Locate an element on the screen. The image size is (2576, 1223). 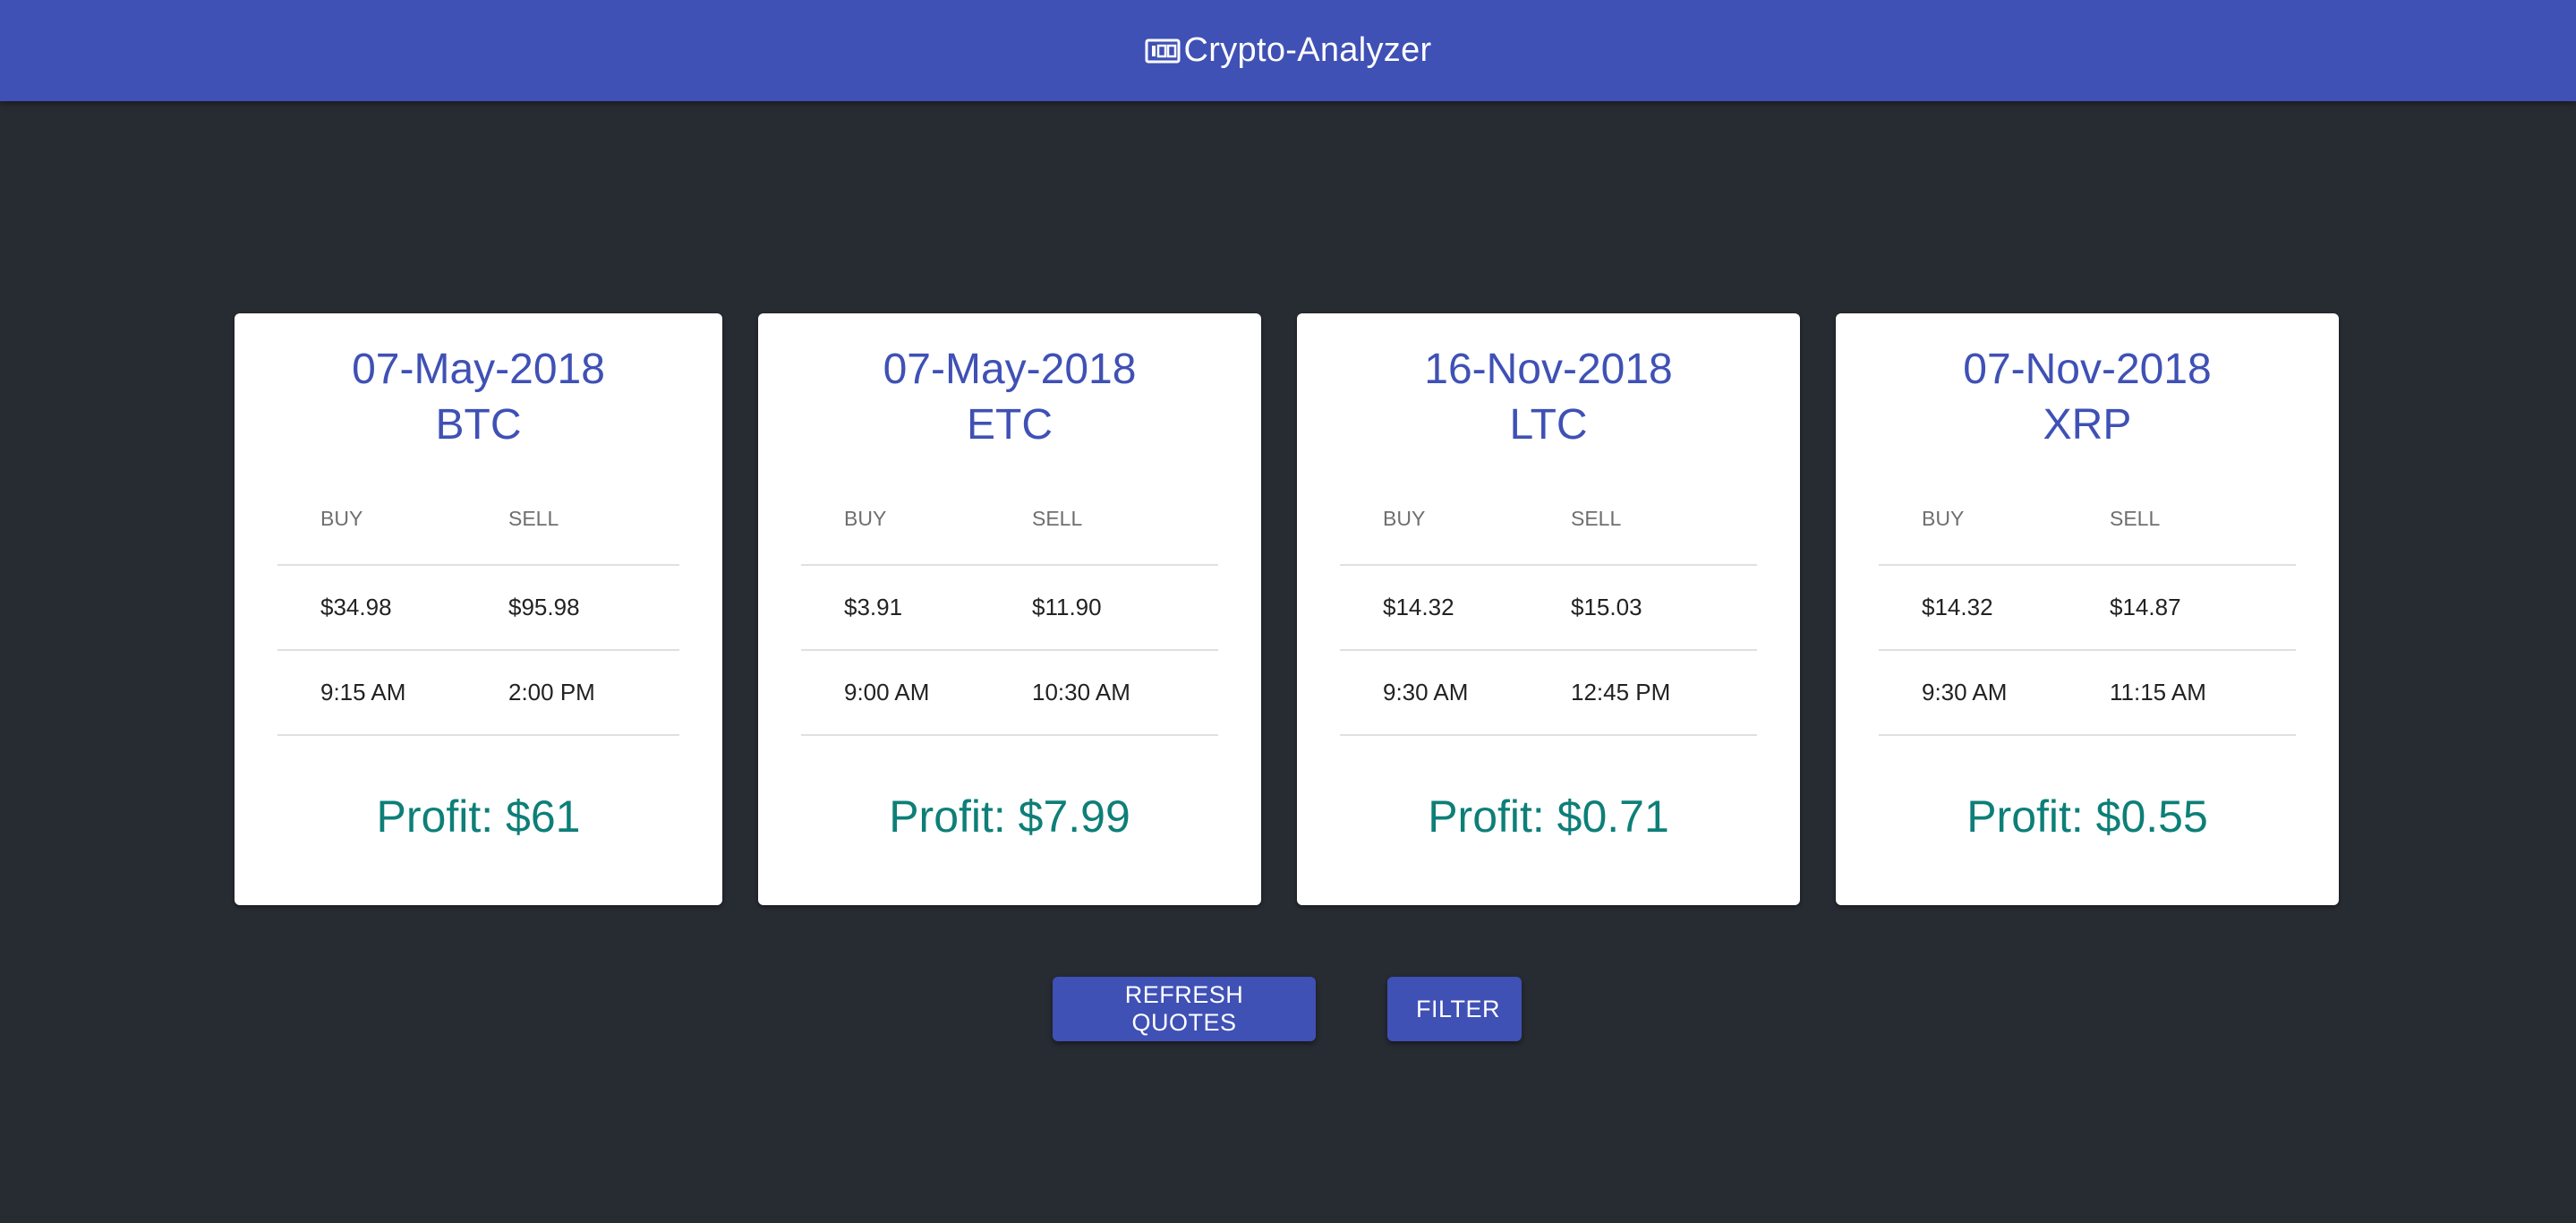
buy-price: $3.91 is located at coordinates (873, 607).